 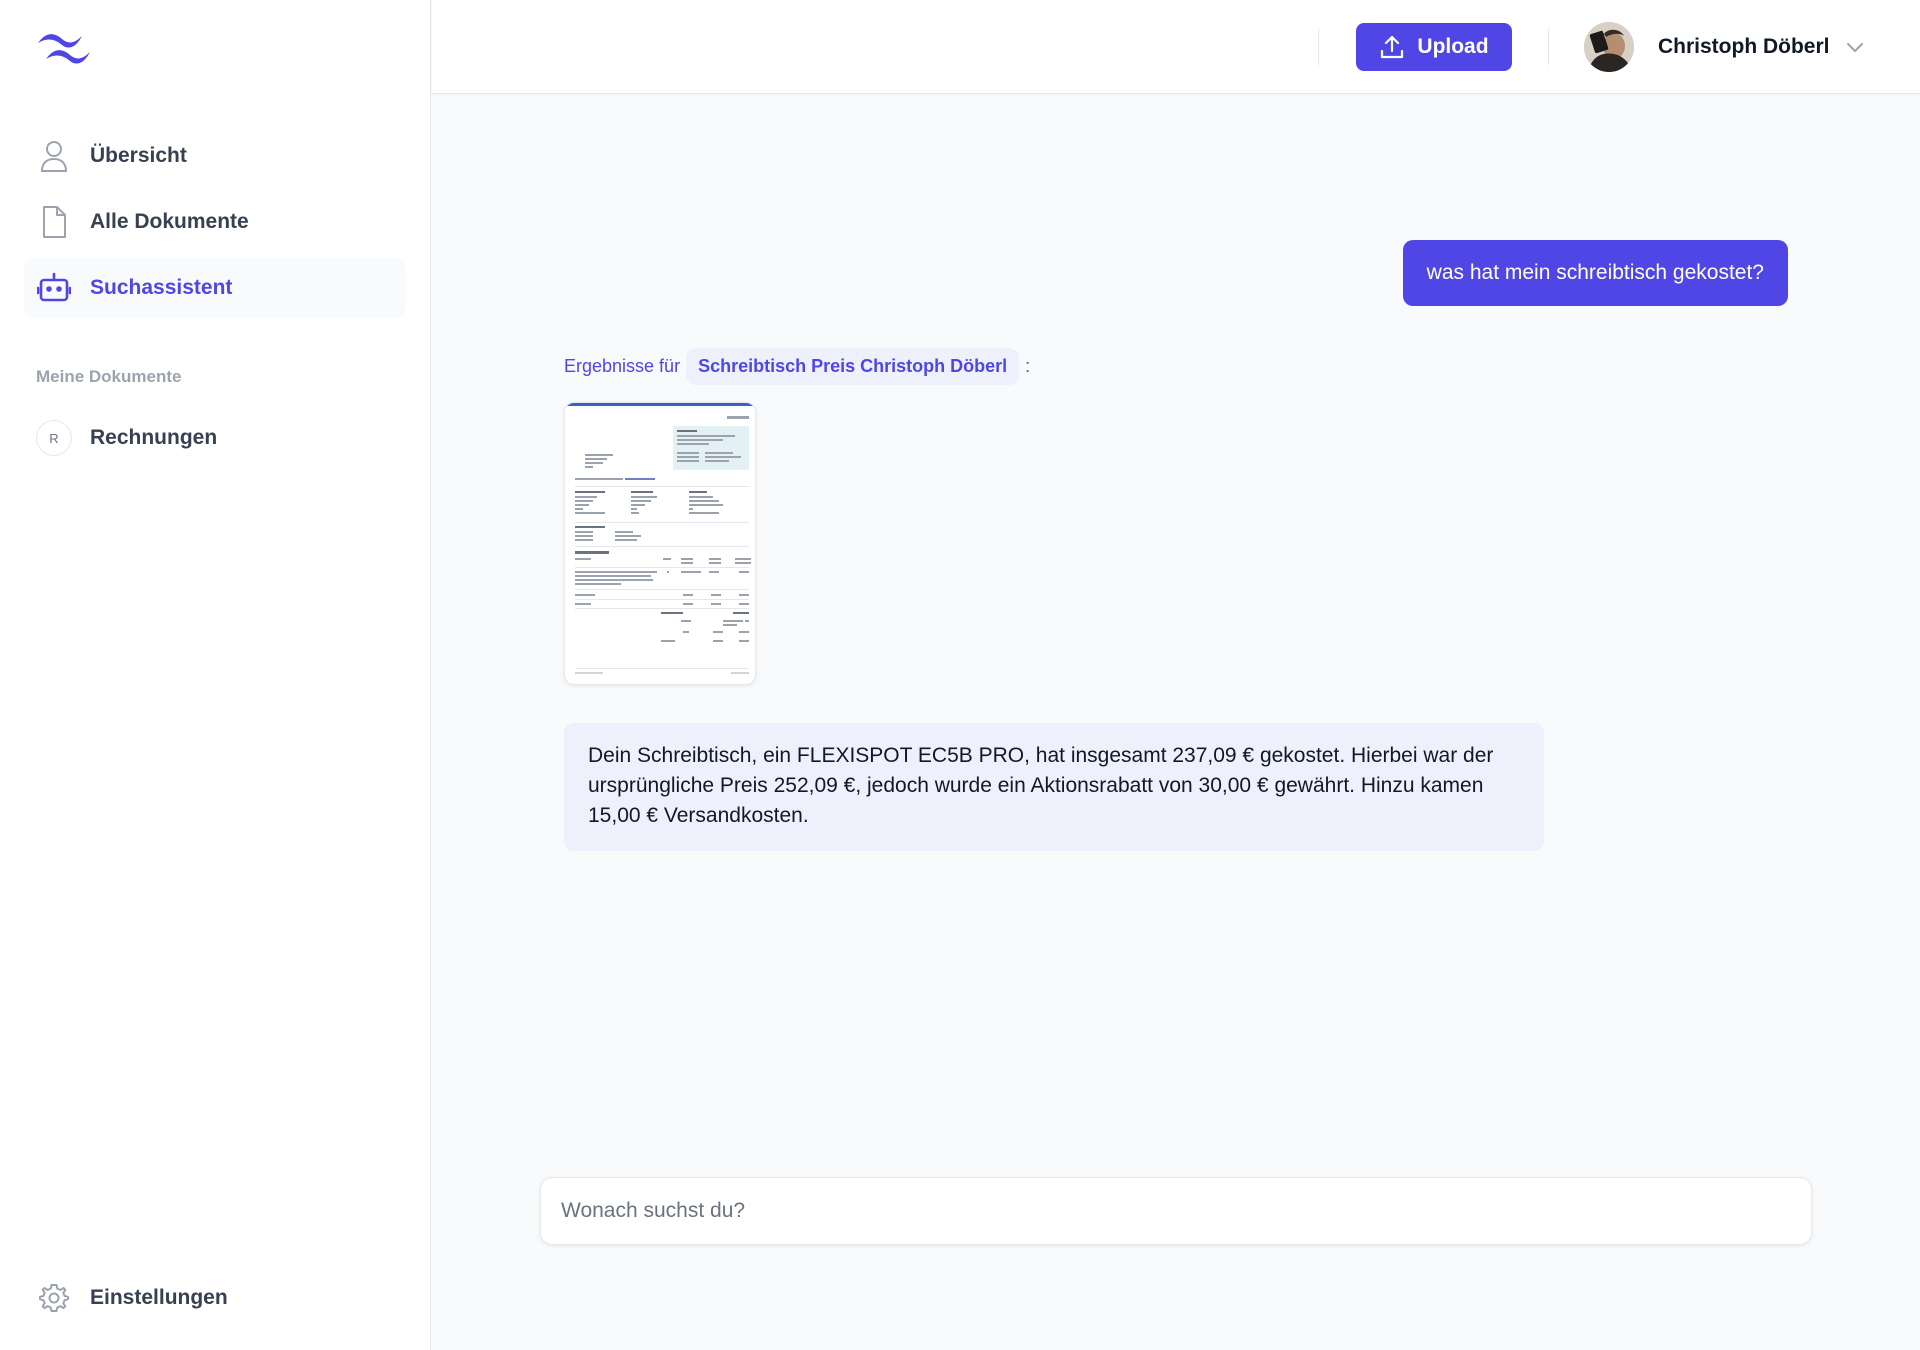 What do you see at coordinates (1609, 47) in the screenshot?
I see `avatar` at bounding box center [1609, 47].